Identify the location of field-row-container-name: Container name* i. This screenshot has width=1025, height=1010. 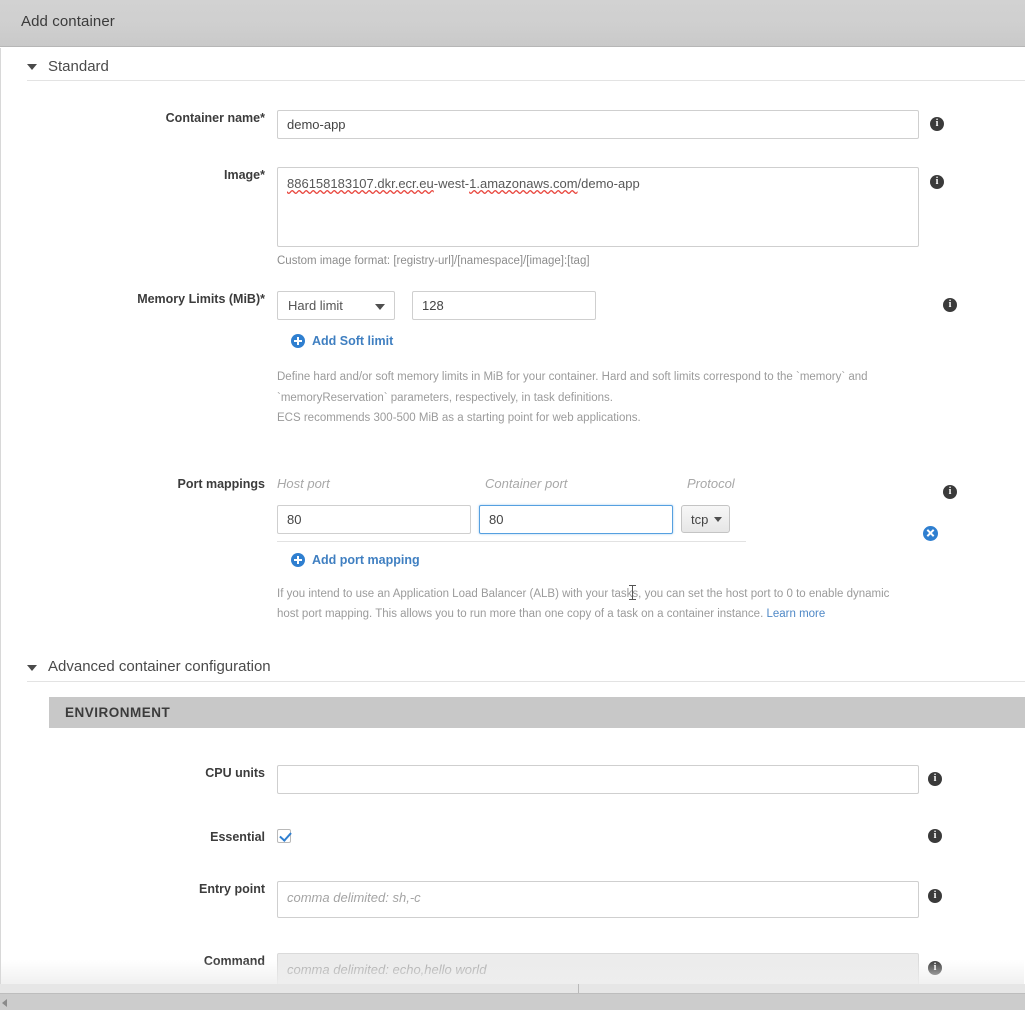
(513, 124).